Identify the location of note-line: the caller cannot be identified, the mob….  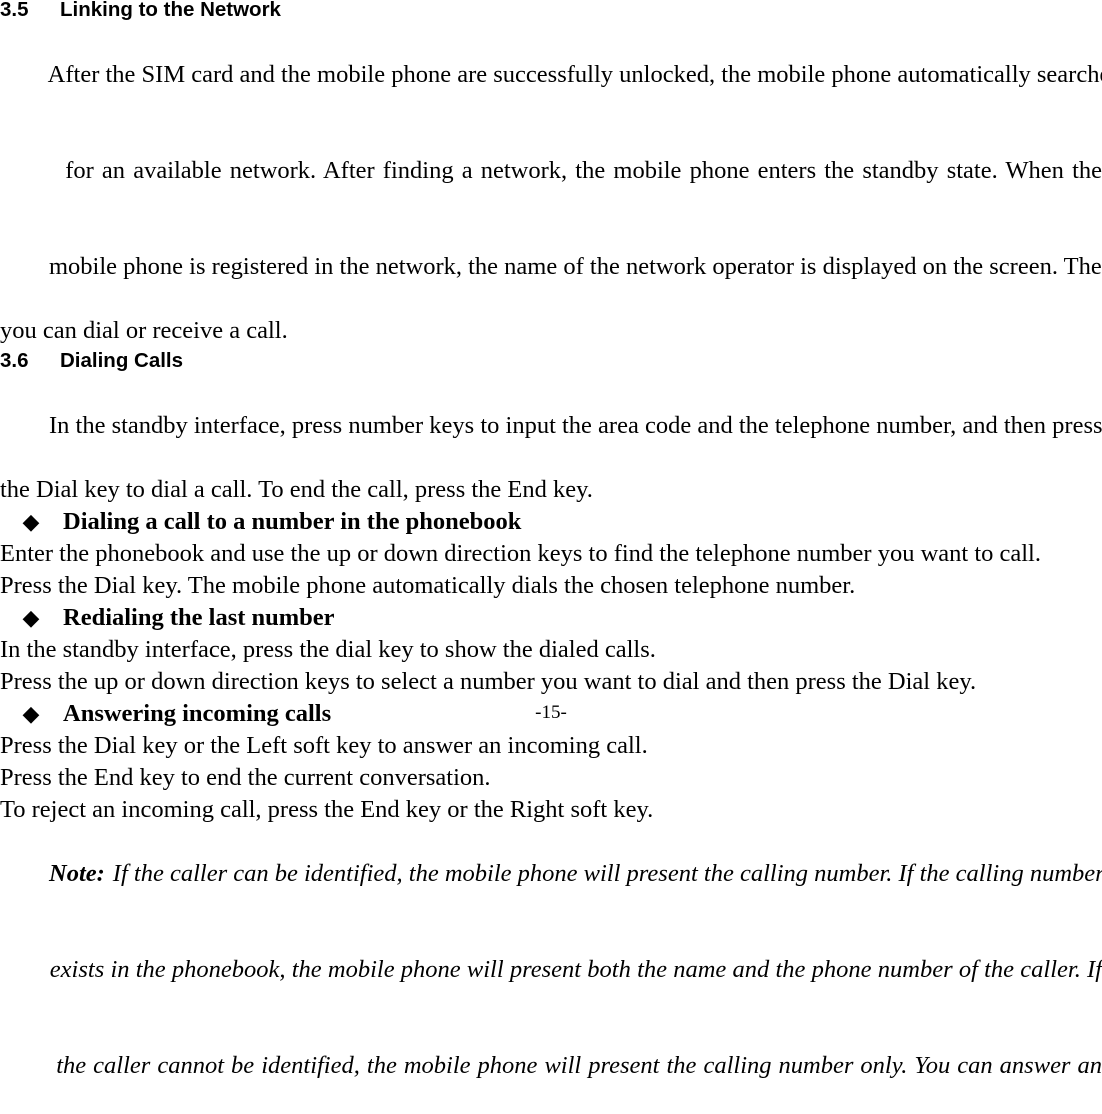
(551, 1066).